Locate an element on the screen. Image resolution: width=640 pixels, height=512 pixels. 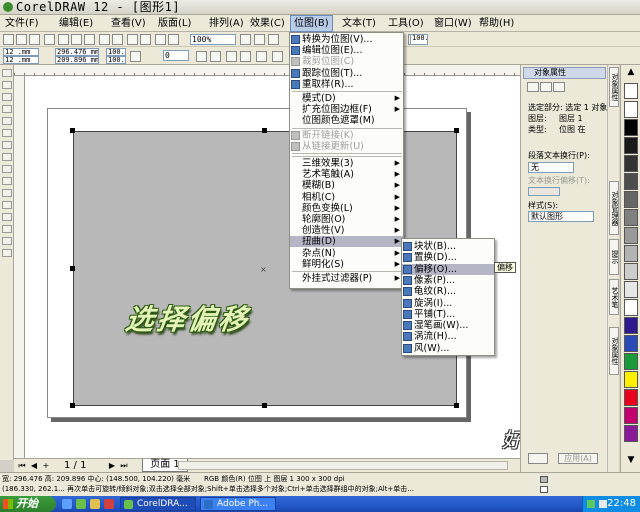
pick-tool-icon is located at coordinates (7, 73).